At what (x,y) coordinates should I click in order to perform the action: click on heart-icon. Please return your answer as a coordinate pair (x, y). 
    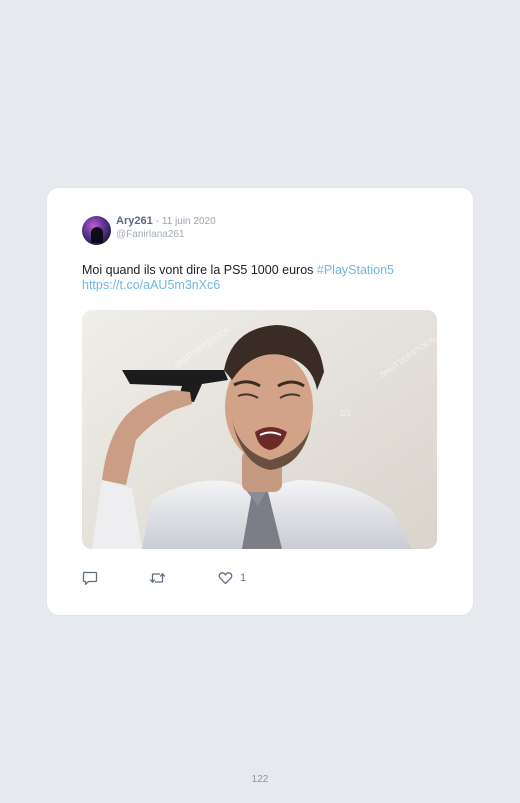
    Looking at the image, I should click on (225, 578).